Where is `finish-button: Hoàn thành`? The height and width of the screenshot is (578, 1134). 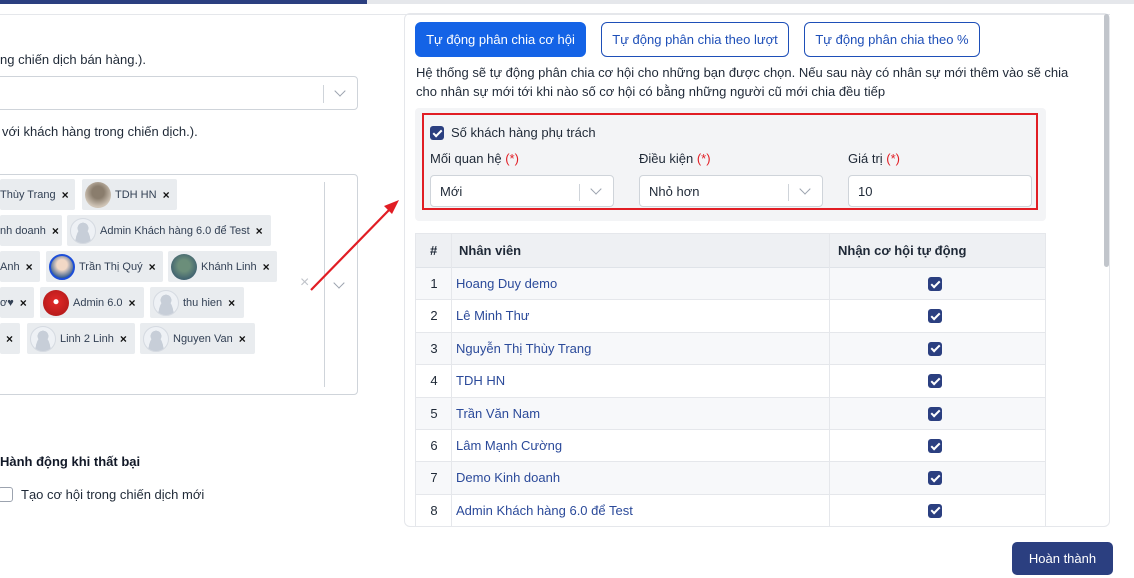 finish-button: Hoàn thành is located at coordinates (1062, 558).